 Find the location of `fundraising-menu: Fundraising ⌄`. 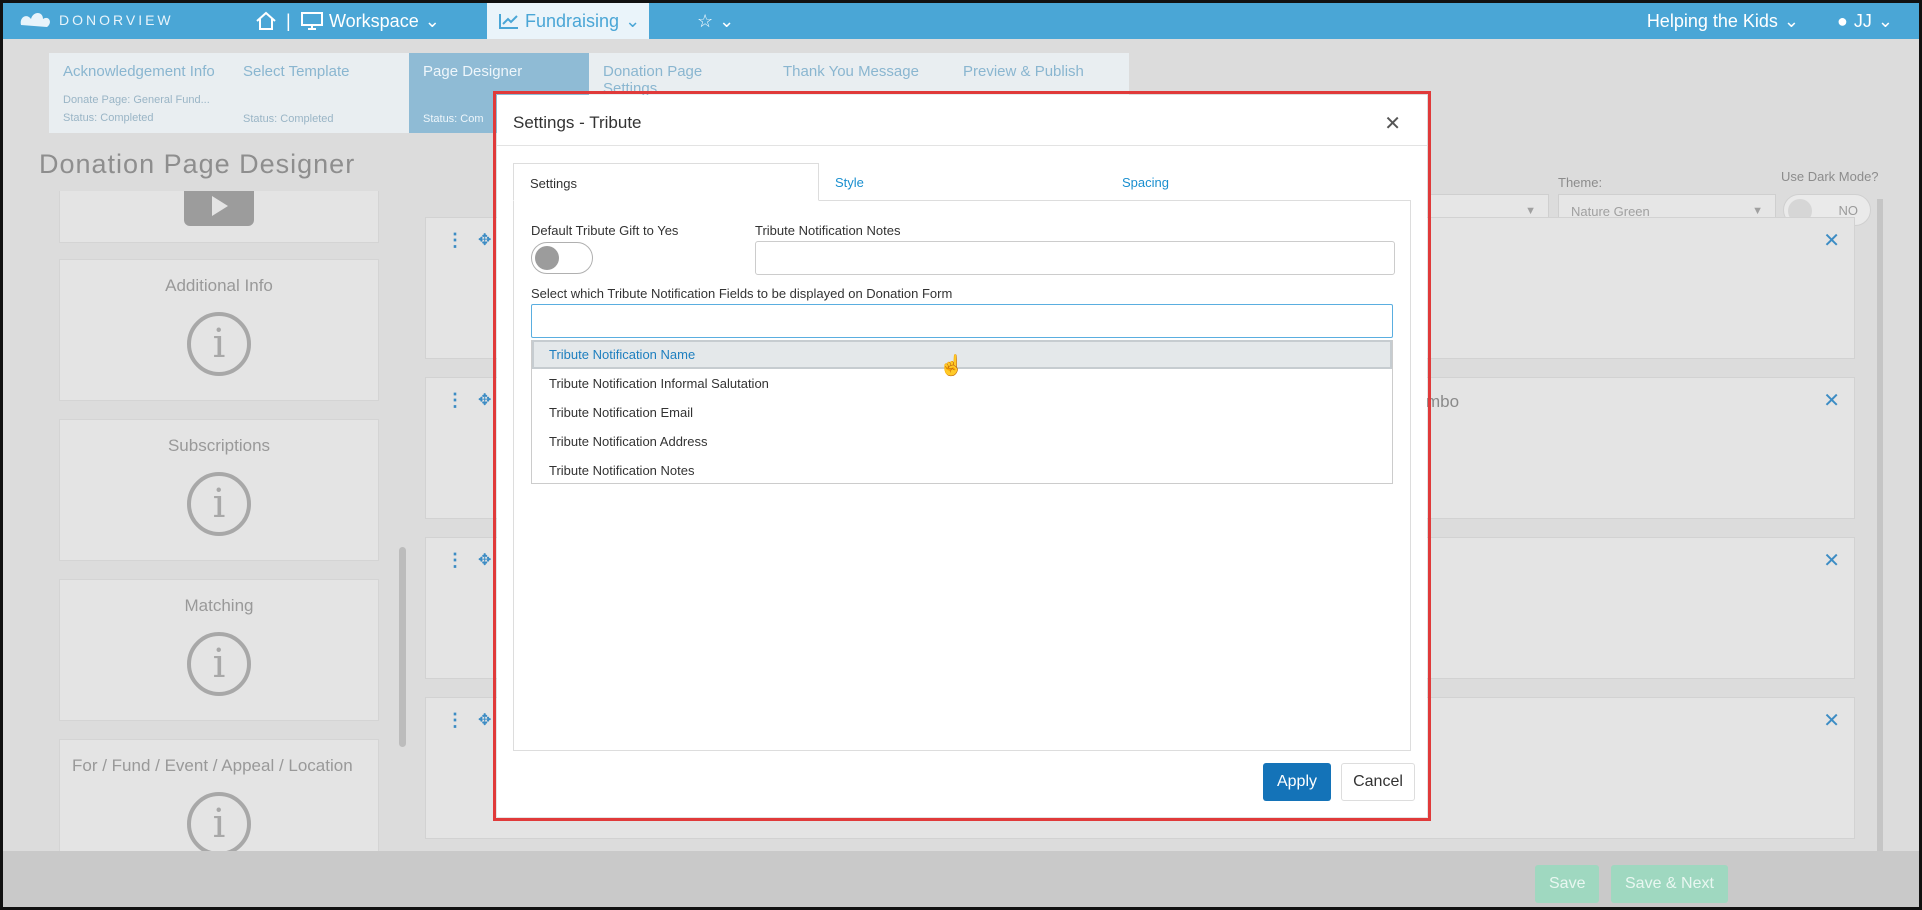

fundraising-menu: Fundraising ⌄ is located at coordinates (568, 21).